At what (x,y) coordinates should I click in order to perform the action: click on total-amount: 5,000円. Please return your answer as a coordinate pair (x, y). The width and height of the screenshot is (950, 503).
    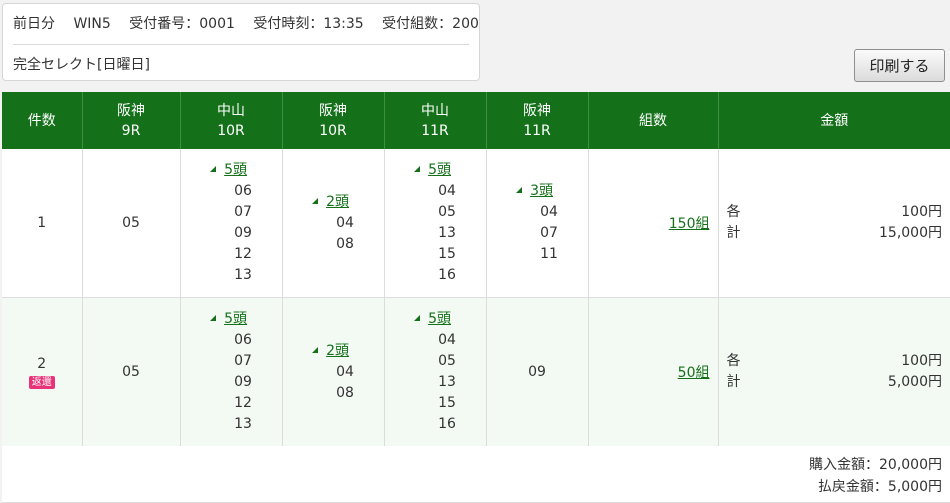
    Looking at the image, I should click on (914, 382).